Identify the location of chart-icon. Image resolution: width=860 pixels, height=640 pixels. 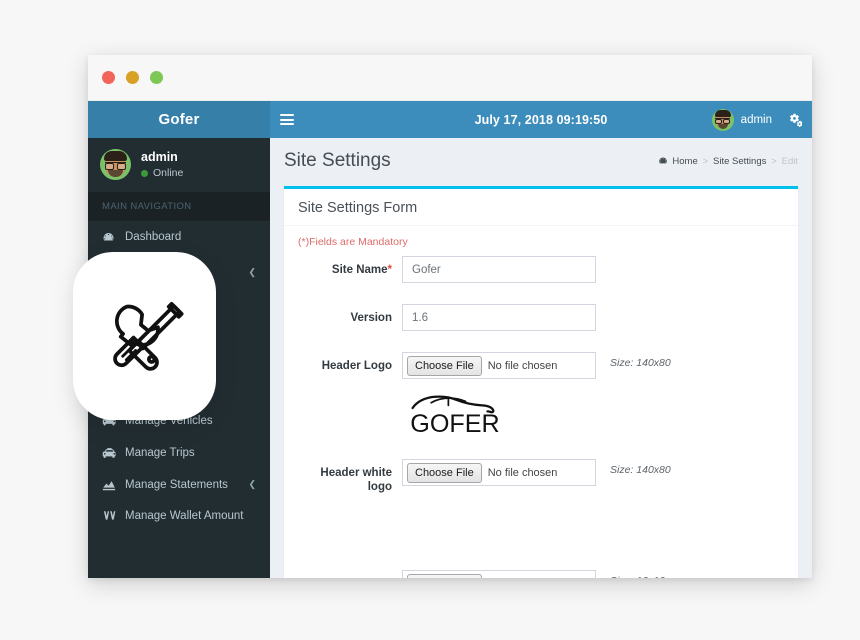
(110, 485).